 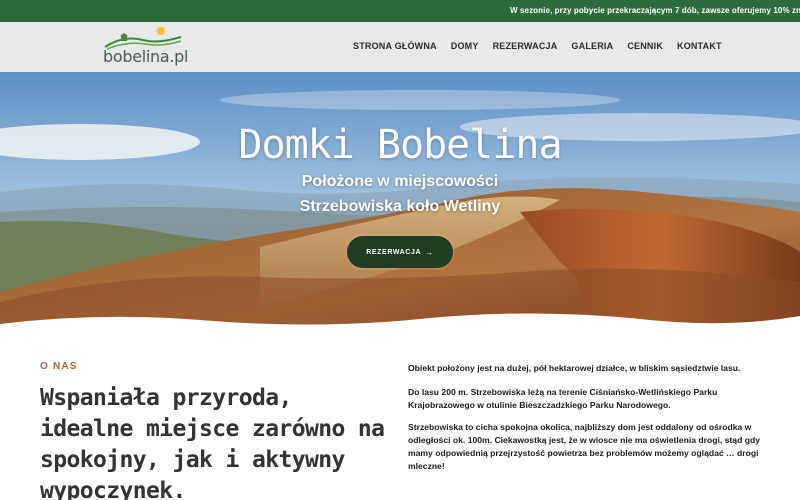 What do you see at coordinates (400, 181) in the screenshot?
I see `hero-subtitle-line1: Położone w miejscowości` at bounding box center [400, 181].